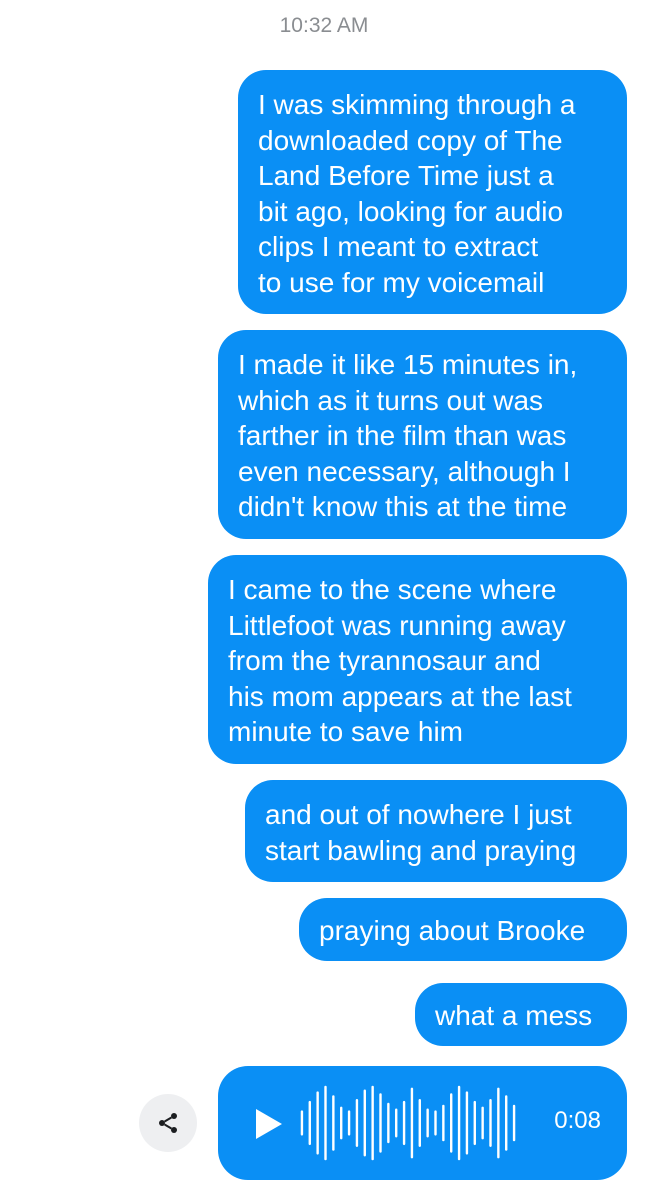 The height and width of the screenshot is (1200, 648). I want to click on audio-waveform, so click(408, 1123).